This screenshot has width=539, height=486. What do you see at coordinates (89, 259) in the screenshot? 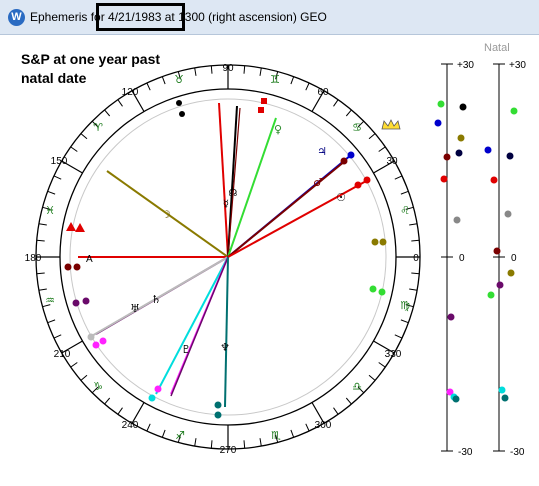
I see `ascendant-label: A` at bounding box center [89, 259].